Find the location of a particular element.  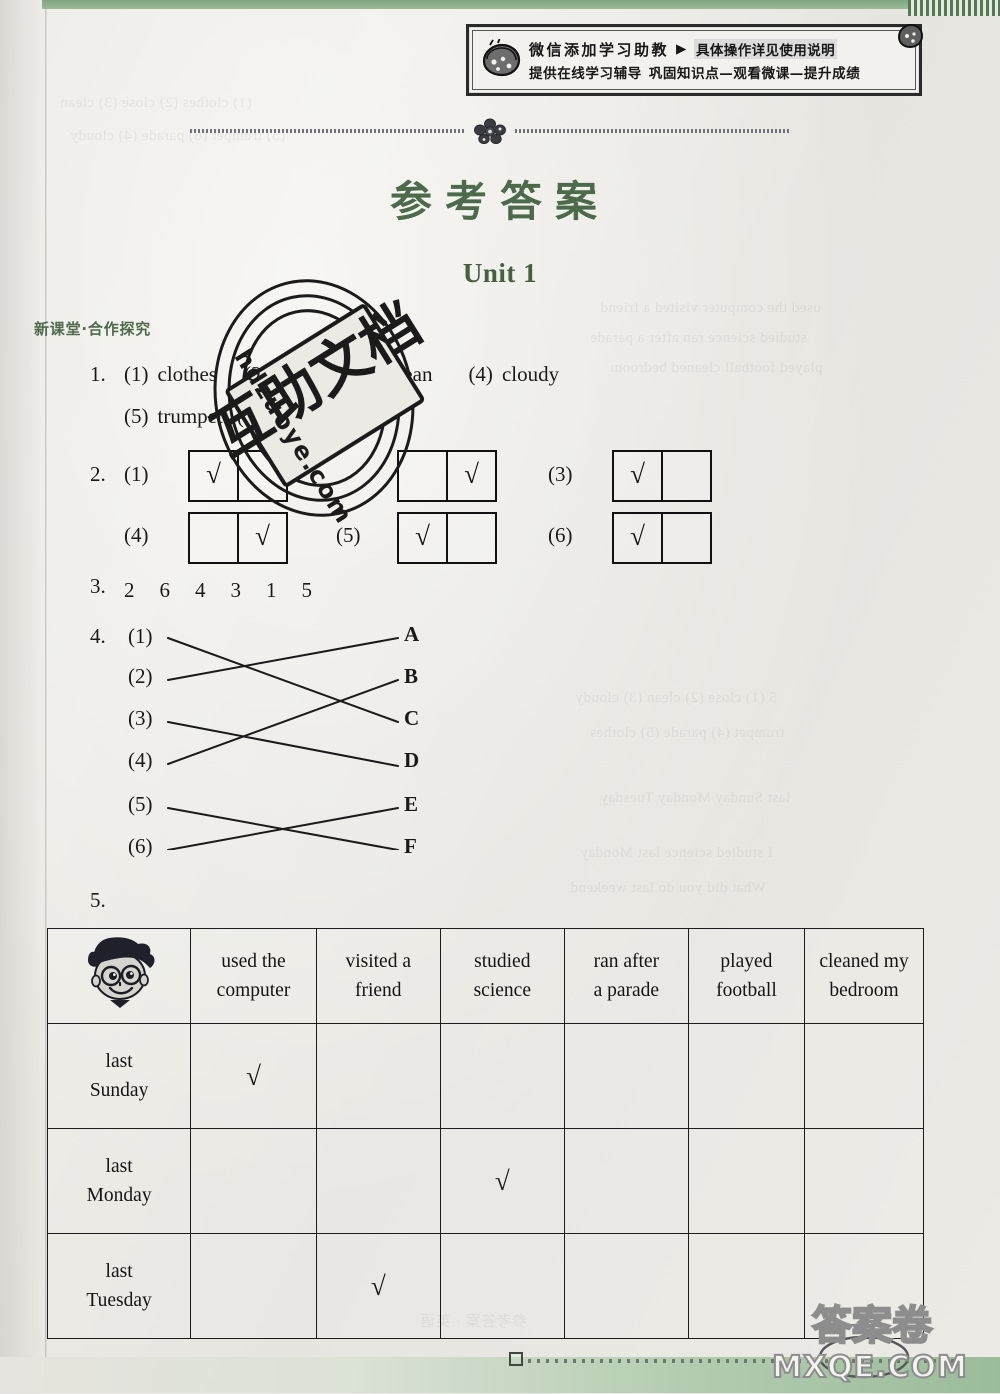

divider-right-line is located at coordinates (652, 131).